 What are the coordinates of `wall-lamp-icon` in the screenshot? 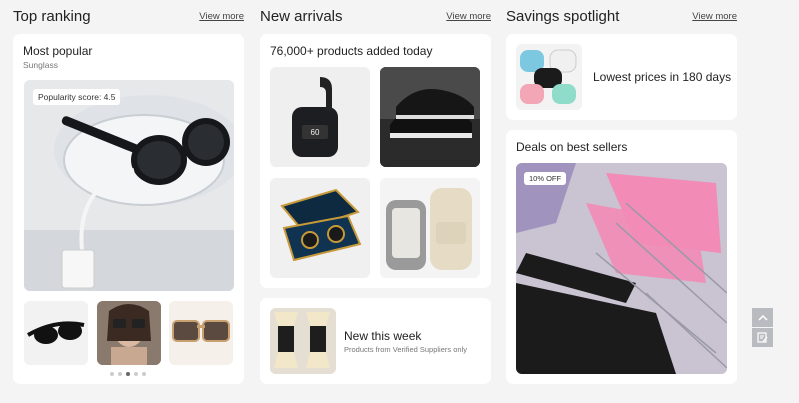 It's located at (303, 341).